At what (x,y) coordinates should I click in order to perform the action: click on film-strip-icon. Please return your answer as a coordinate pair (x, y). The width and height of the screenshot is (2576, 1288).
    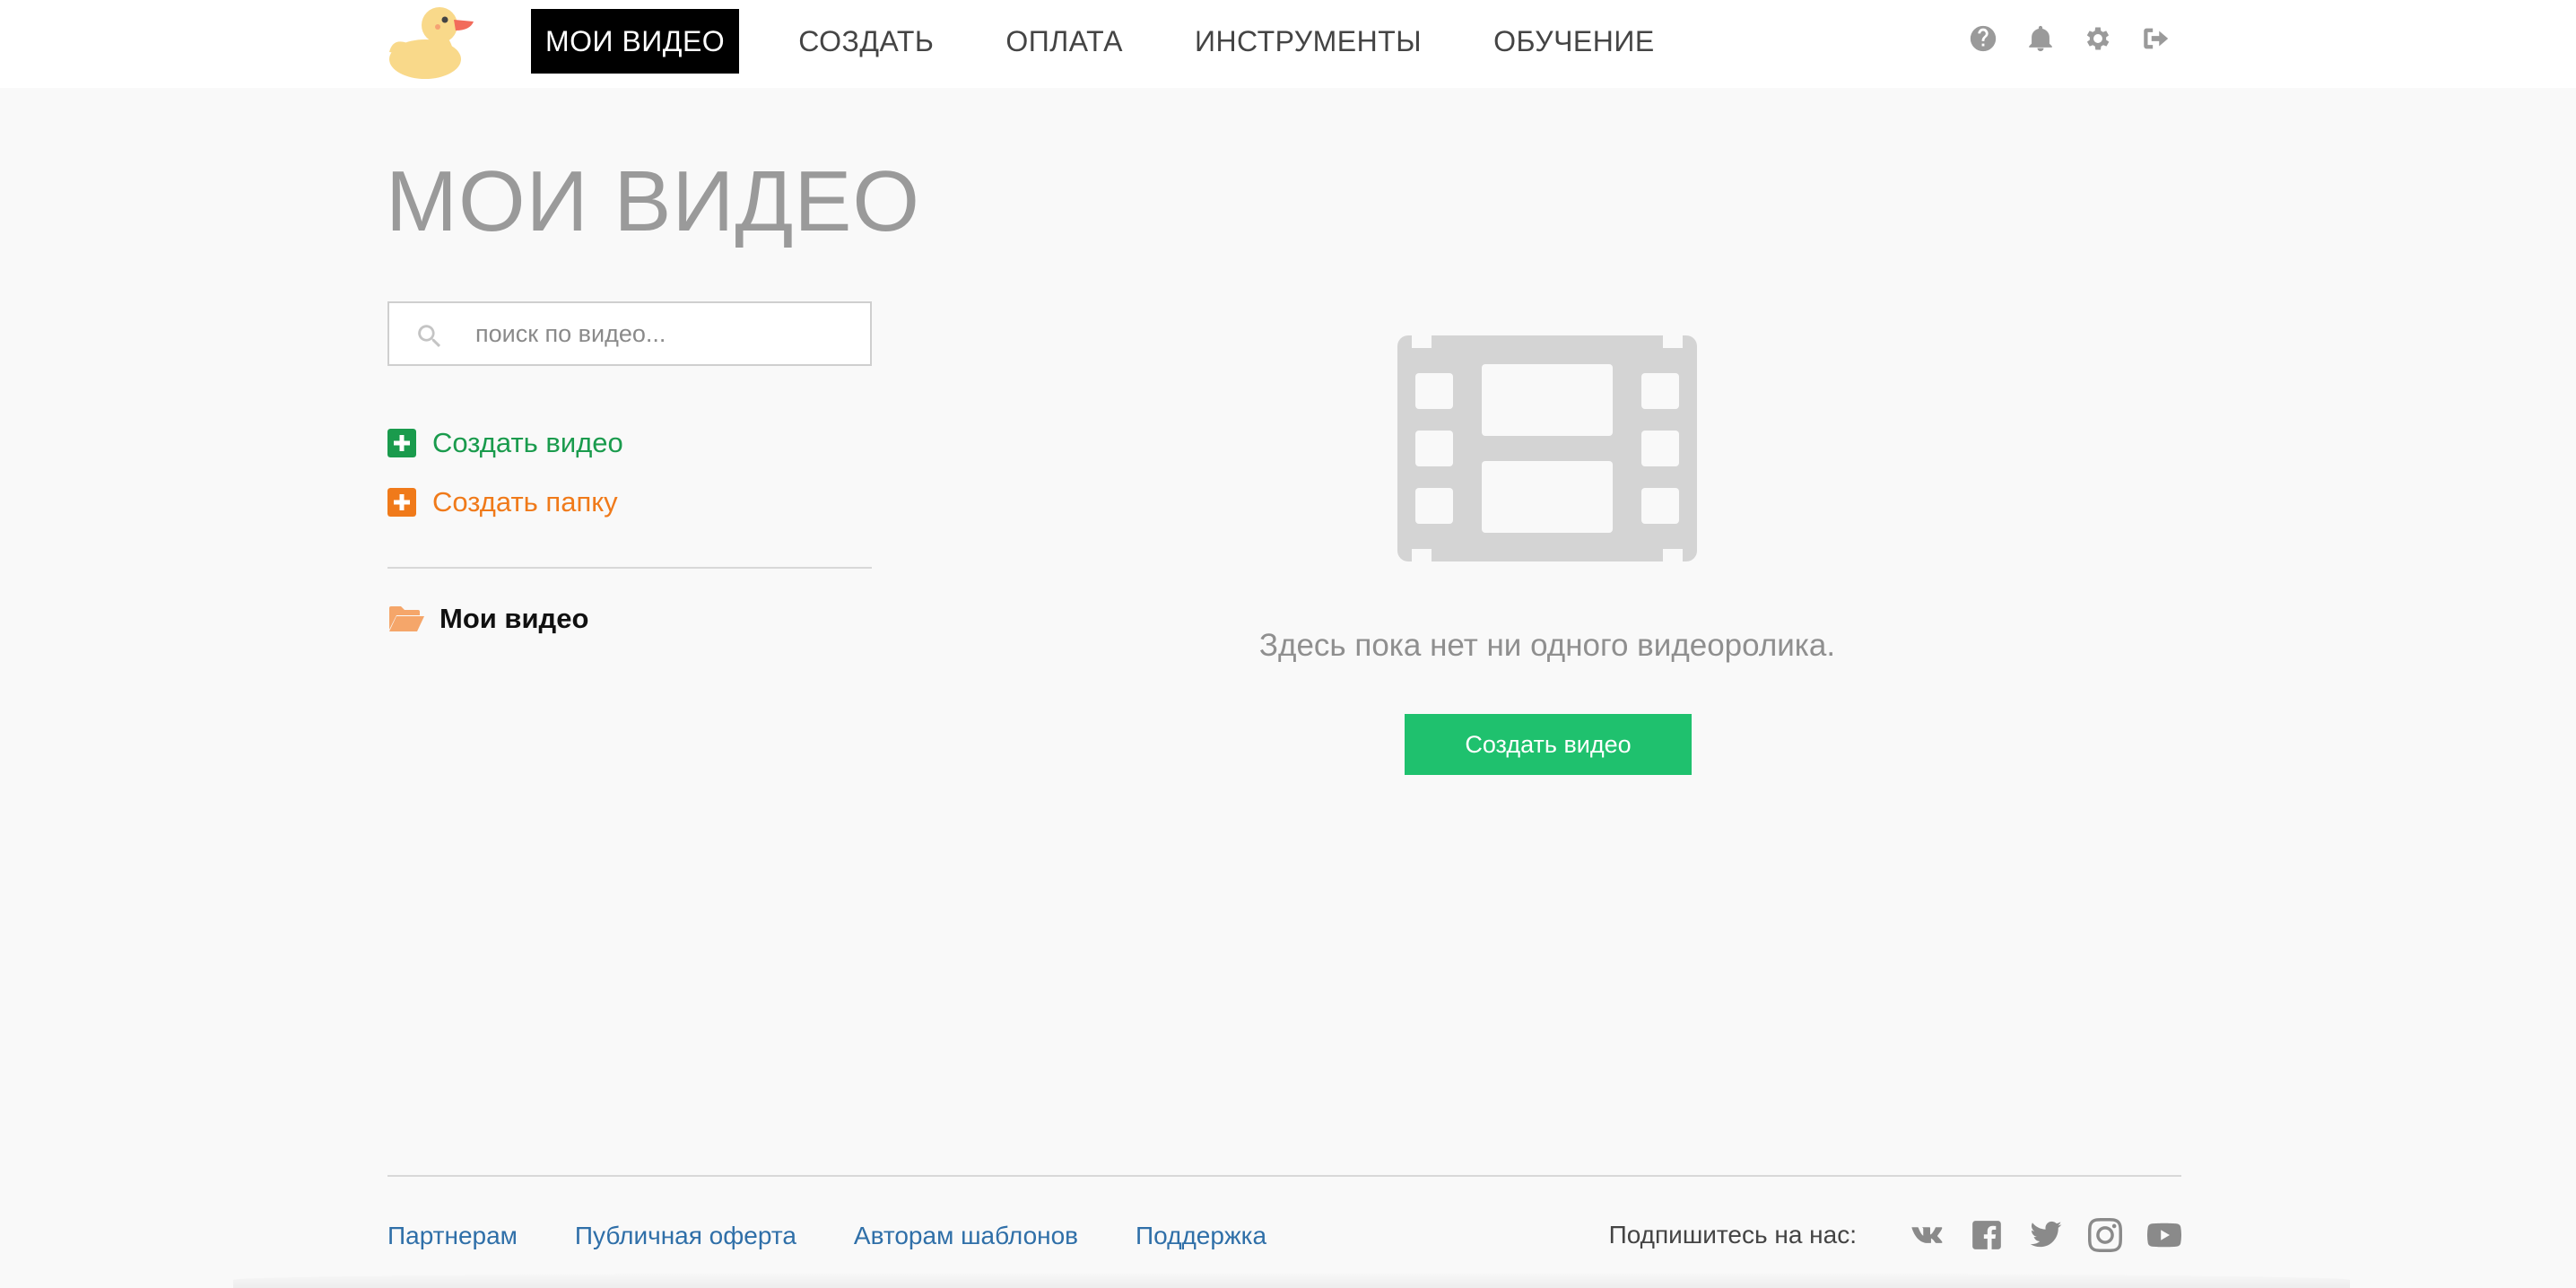
    Looking at the image, I should click on (1547, 448).